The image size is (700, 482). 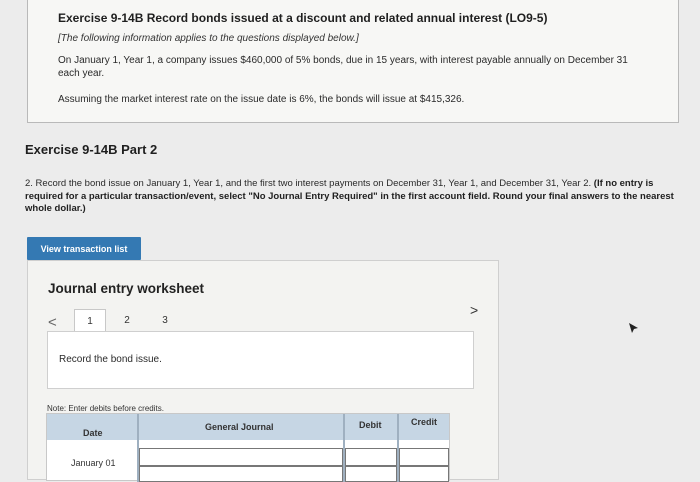 What do you see at coordinates (371, 457) in the screenshot?
I see `row-1-debit-field` at bounding box center [371, 457].